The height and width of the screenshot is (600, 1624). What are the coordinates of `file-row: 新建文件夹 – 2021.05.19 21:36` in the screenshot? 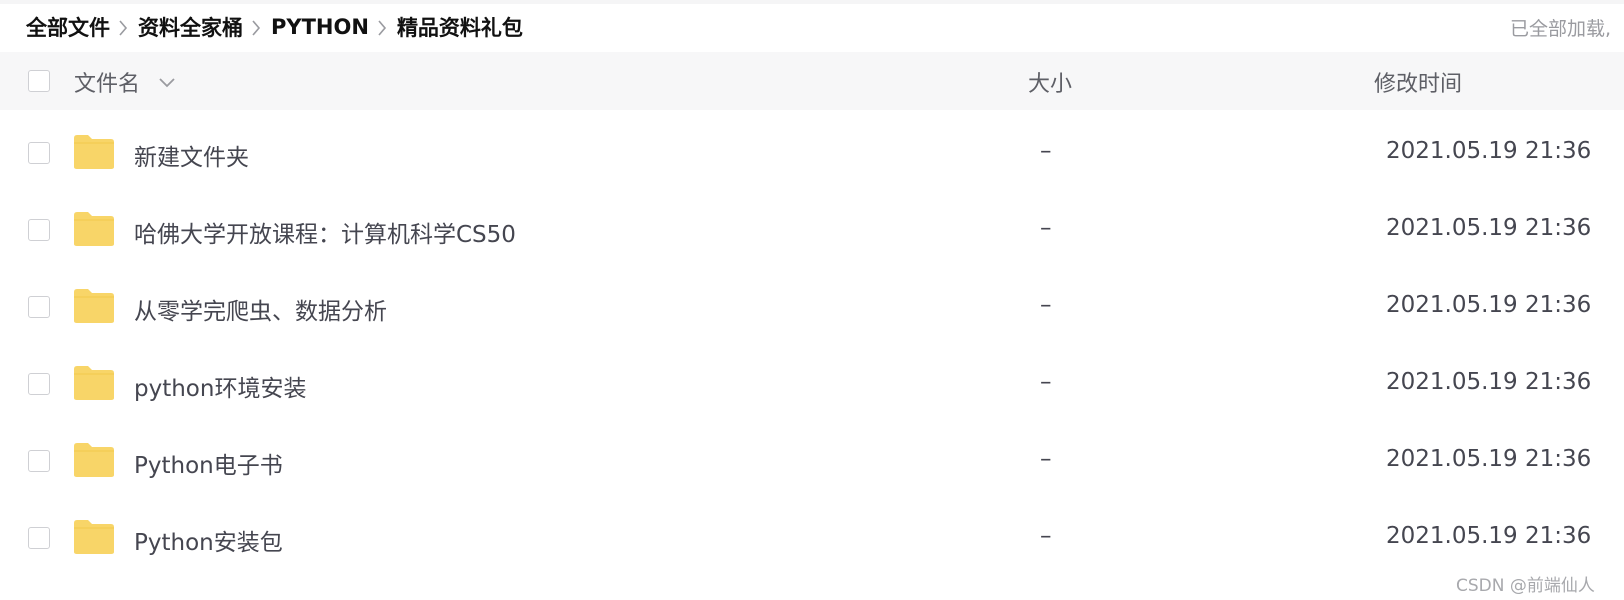 It's located at (812, 153).